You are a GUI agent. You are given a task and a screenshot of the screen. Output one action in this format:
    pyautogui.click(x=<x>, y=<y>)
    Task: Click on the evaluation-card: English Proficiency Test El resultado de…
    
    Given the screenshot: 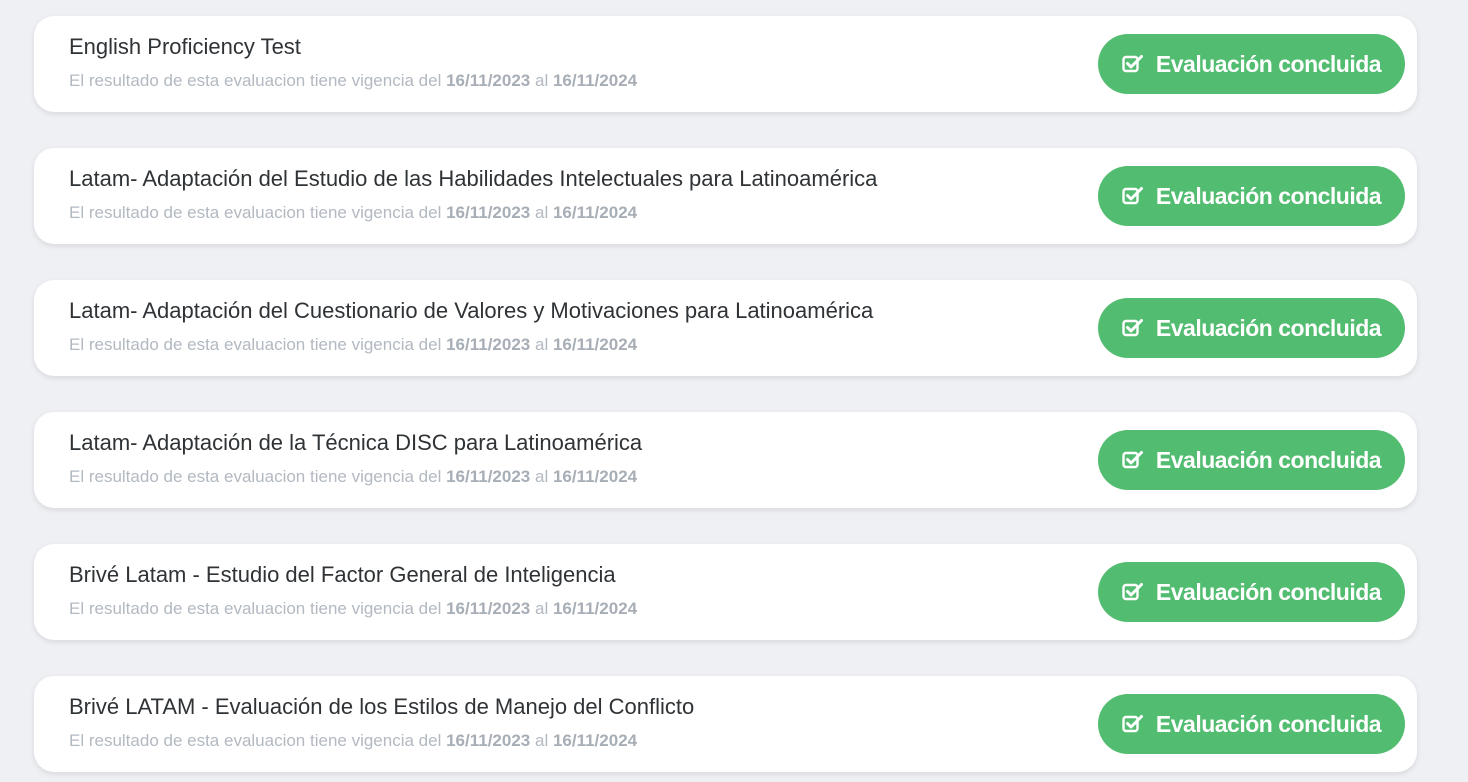 What is the action you would take?
    pyautogui.click(x=725, y=64)
    